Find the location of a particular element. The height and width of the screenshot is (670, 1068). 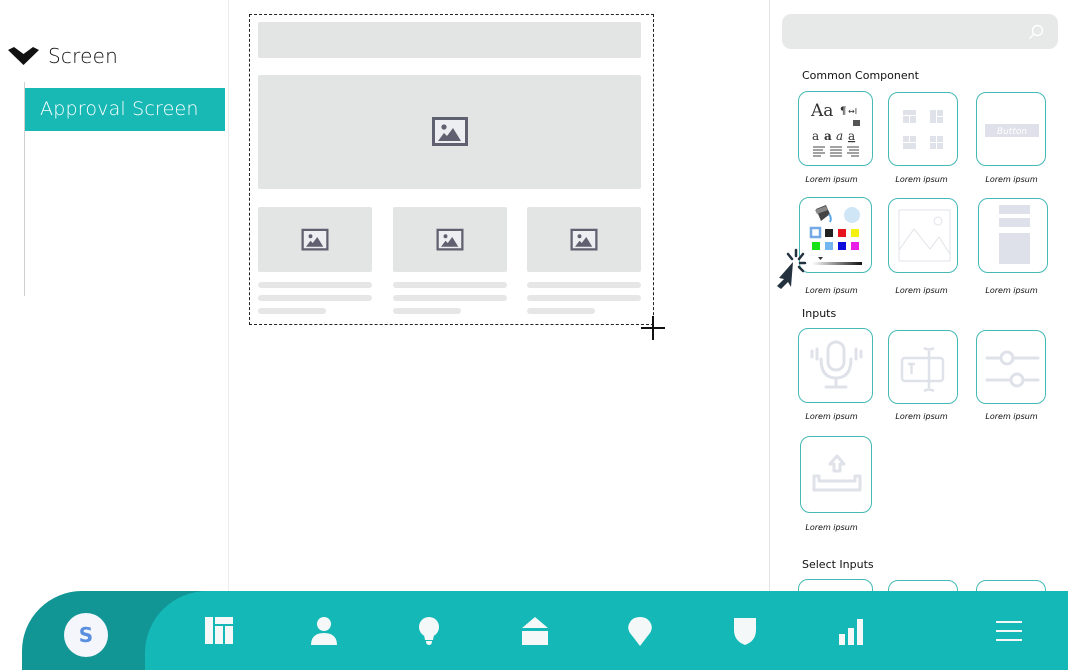

component-tile-voice-input is located at coordinates (835, 365).